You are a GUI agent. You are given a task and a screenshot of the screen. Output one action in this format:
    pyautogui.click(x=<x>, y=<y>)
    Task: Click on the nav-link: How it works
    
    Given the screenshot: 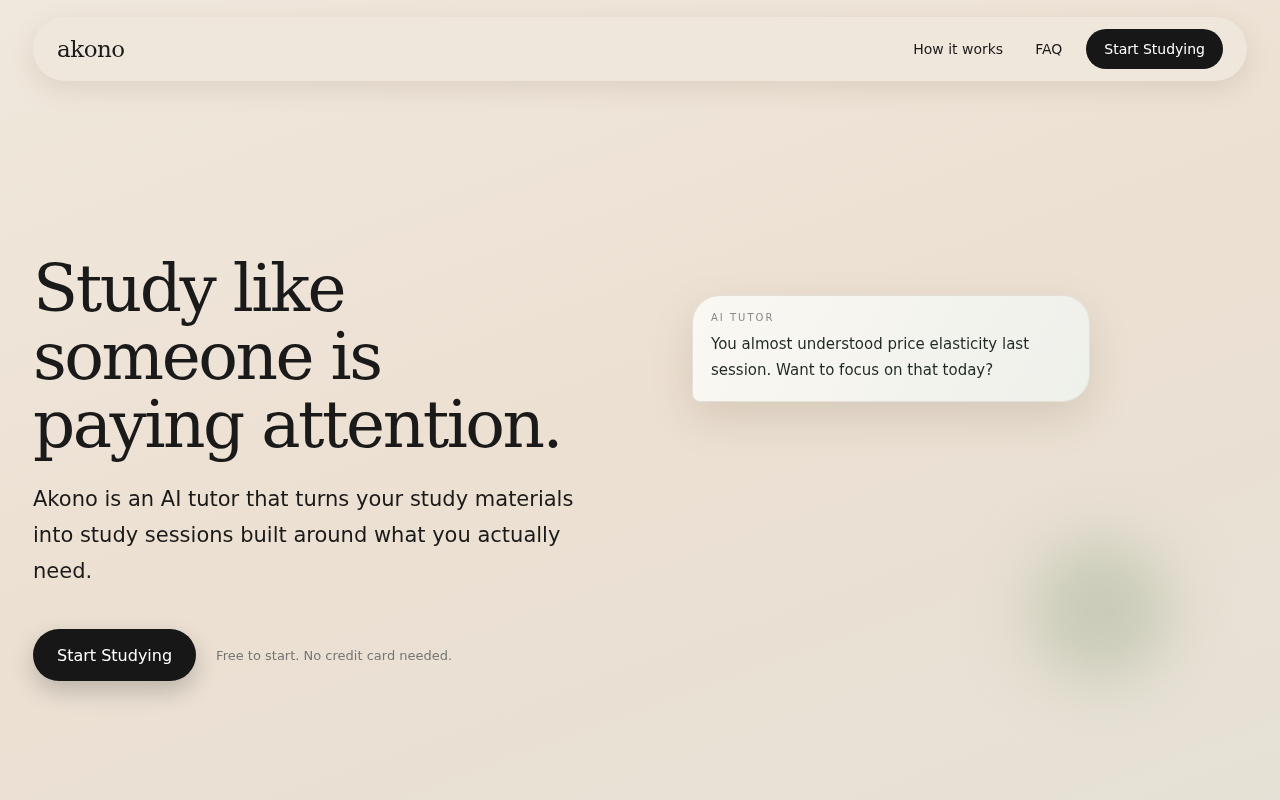 What is the action you would take?
    pyautogui.click(x=958, y=49)
    